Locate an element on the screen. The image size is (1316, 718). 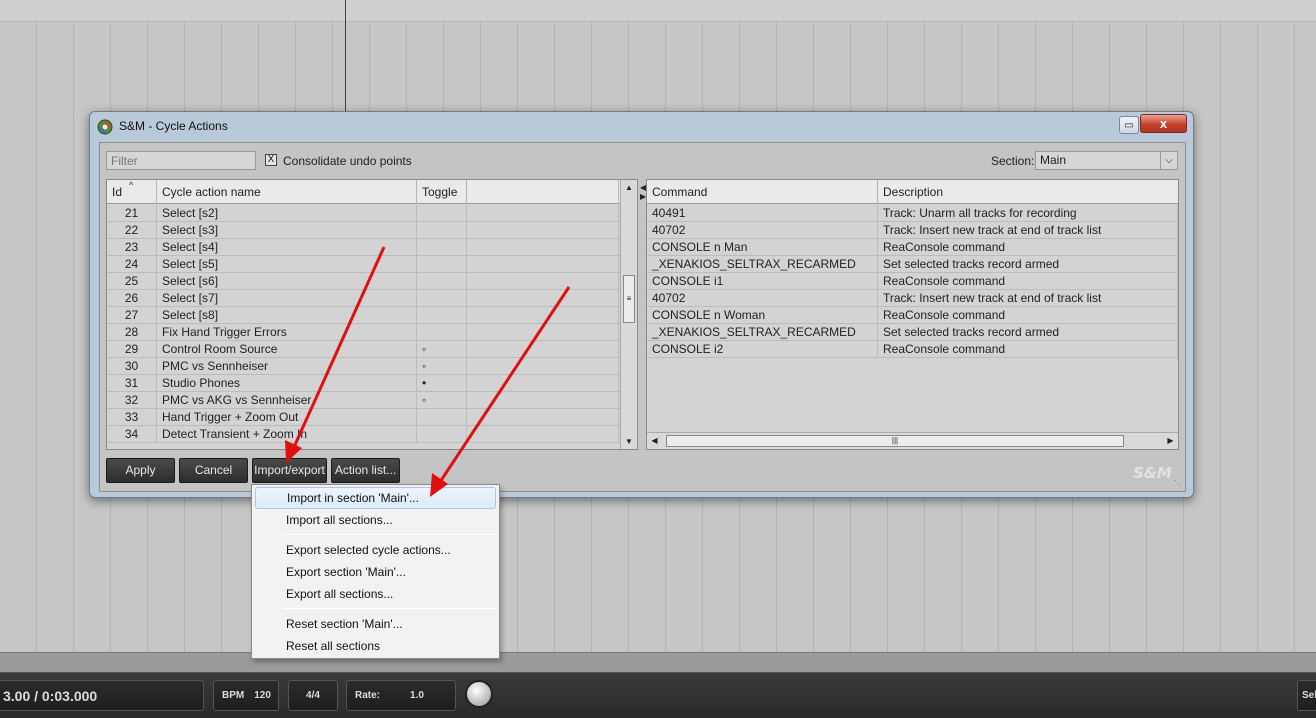
table-row: 32 PMC vs AKG vs Sennheiser ◦ is located at coordinates (372, 400).